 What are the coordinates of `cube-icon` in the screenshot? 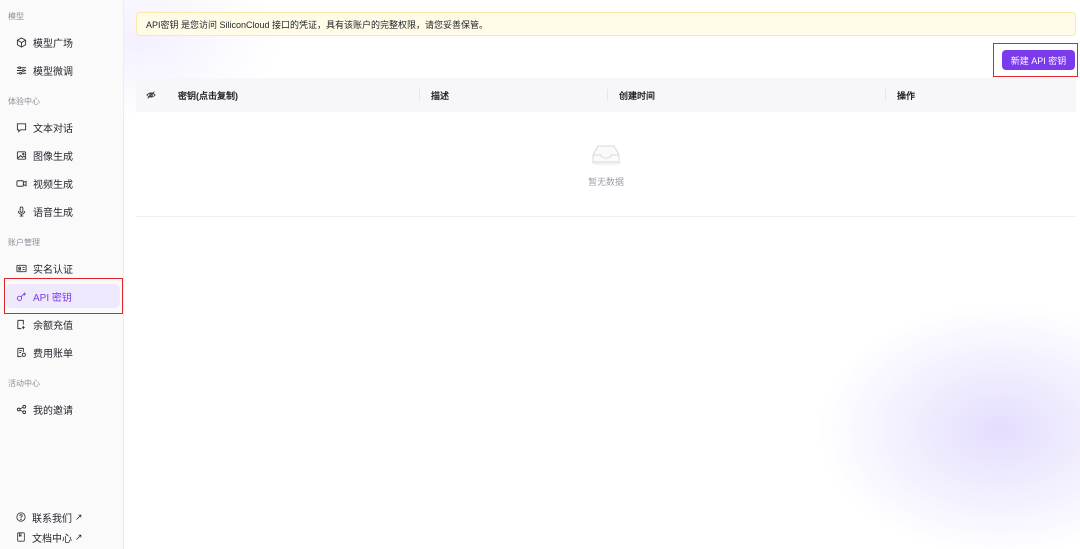 It's located at (21, 42).